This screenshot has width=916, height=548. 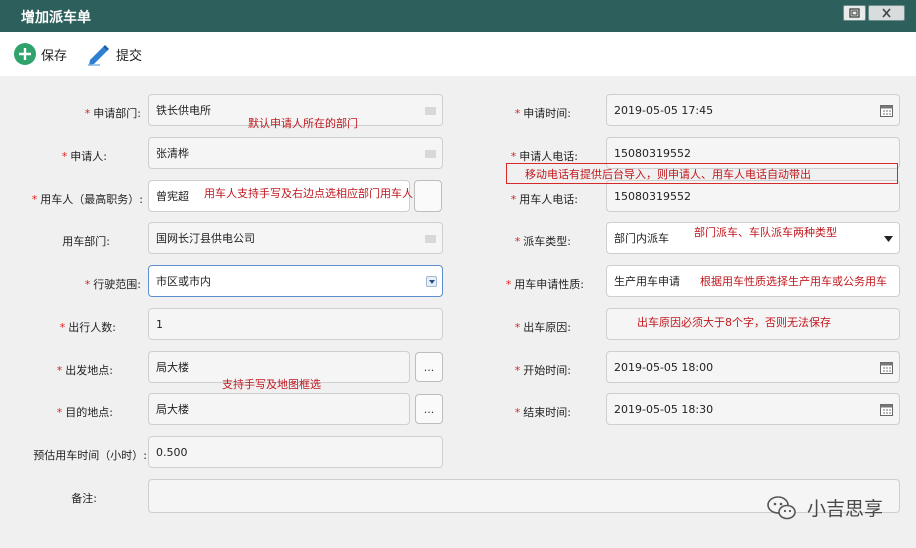 I want to click on people-value: 1, so click(x=159, y=324).